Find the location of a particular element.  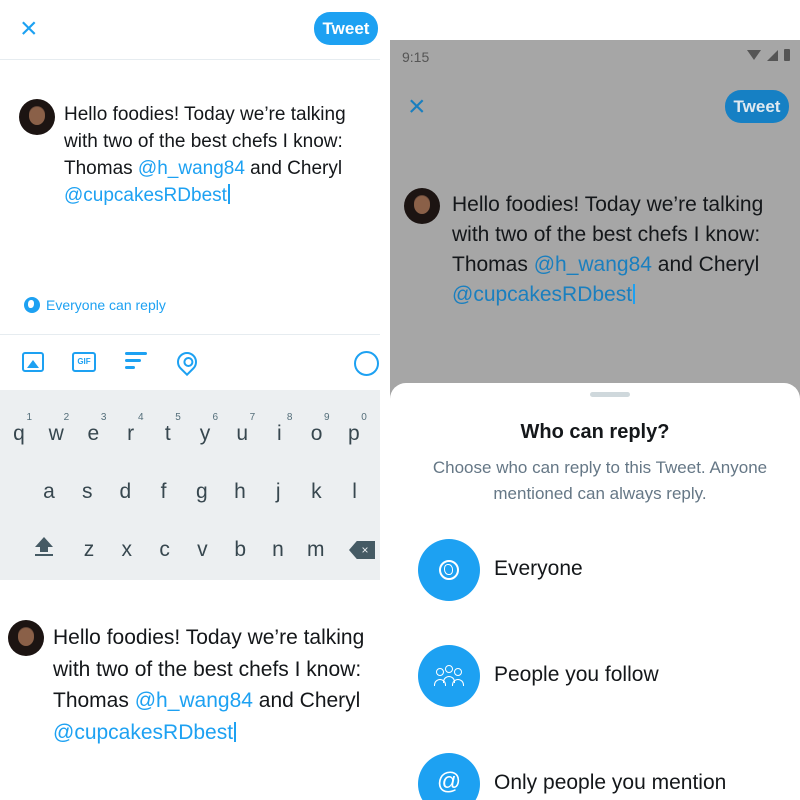

key-hint: 5 is located at coordinates (178, 417).